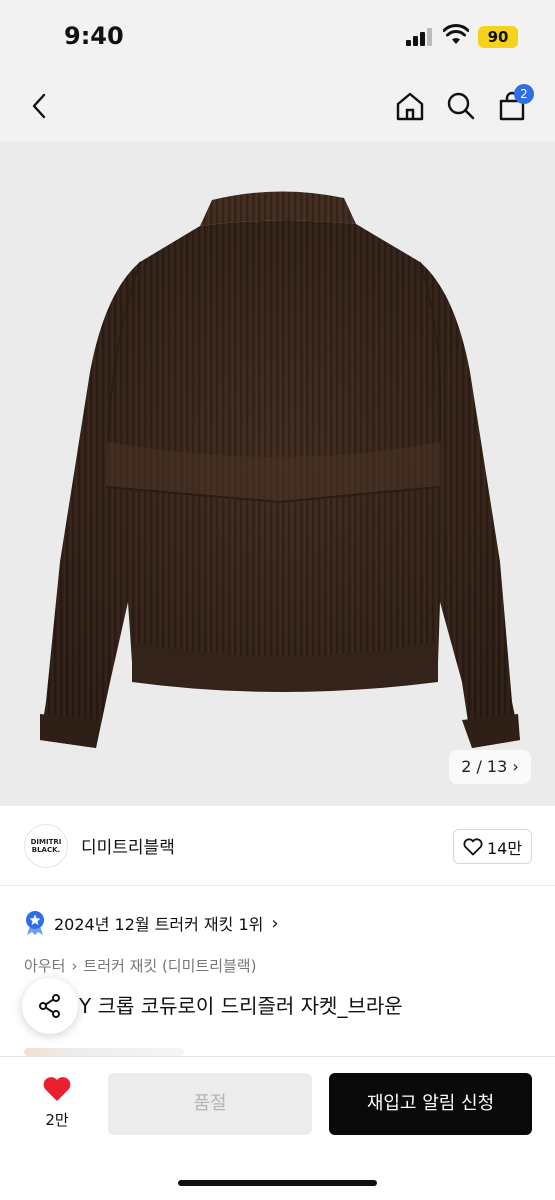 This screenshot has width=555, height=1200. I want to click on product-title-text: Y 크롭 코듀로이 드리즐러 자켓_브라운, so click(241, 1006).